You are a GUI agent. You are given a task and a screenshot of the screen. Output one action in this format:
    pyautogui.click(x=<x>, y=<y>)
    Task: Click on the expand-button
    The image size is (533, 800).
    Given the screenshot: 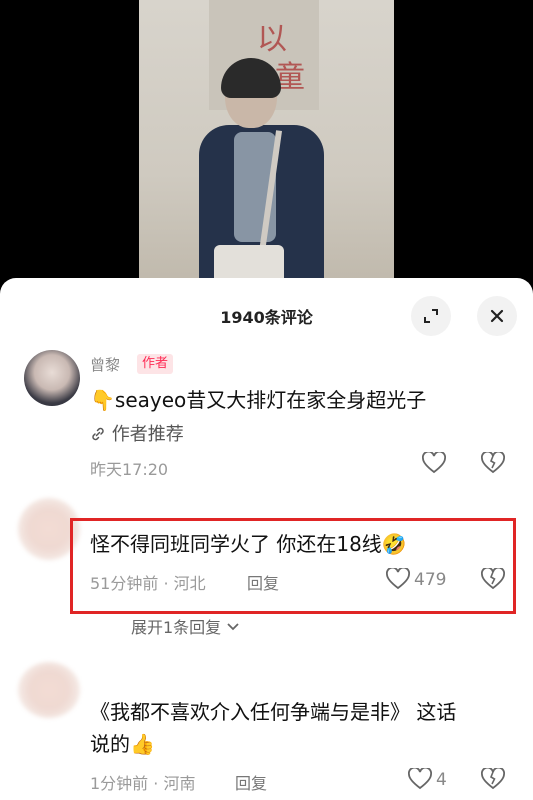 What is the action you would take?
    pyautogui.click(x=431, y=316)
    